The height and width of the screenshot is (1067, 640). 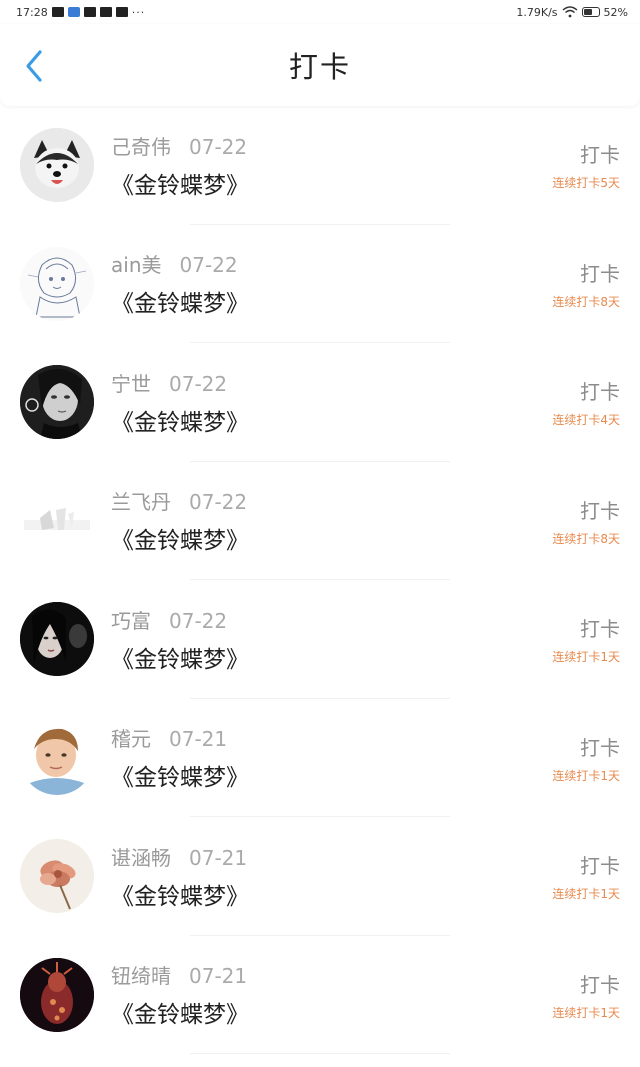 I want to click on wifi-icon, so click(x=570, y=12).